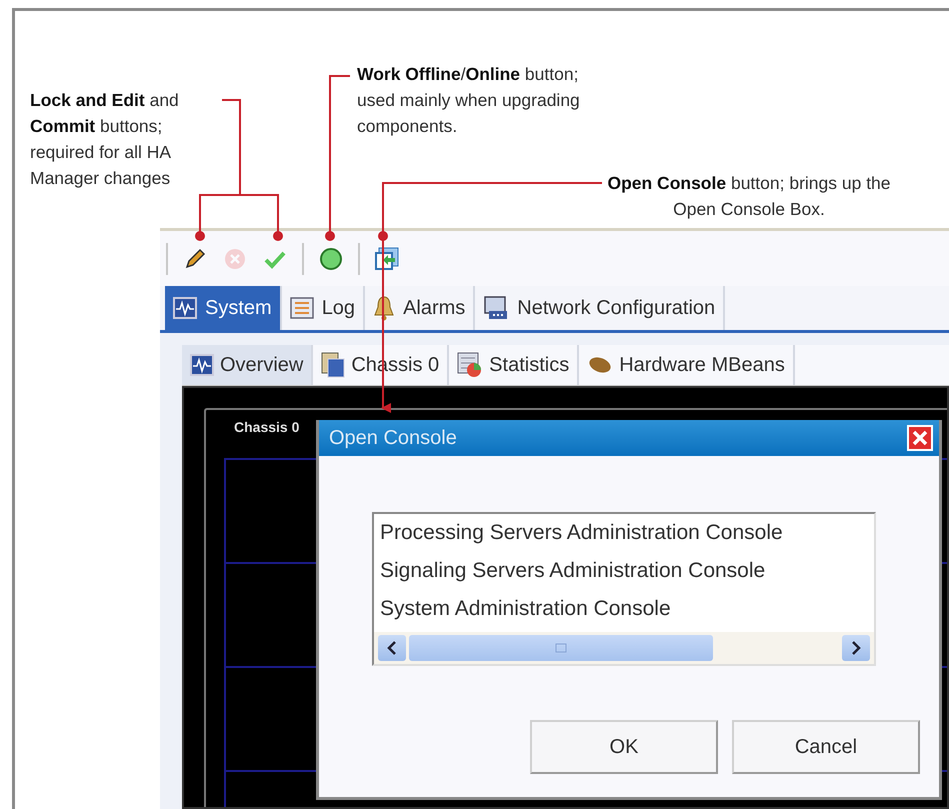 Image resolution: width=949 pixels, height=809 pixels. I want to click on bean-icon, so click(600, 365).